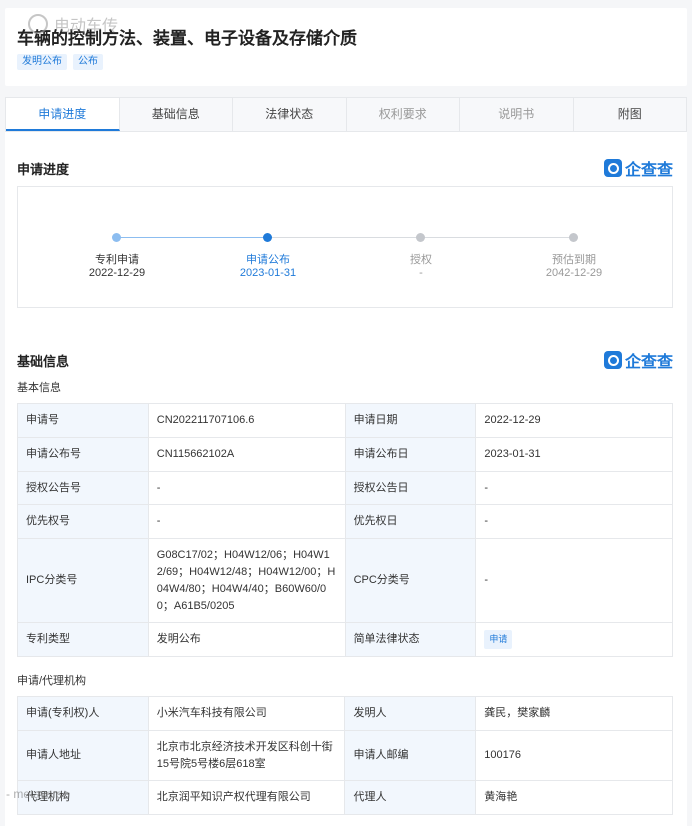  I want to click on field-label: 授权公告号, so click(83, 488).